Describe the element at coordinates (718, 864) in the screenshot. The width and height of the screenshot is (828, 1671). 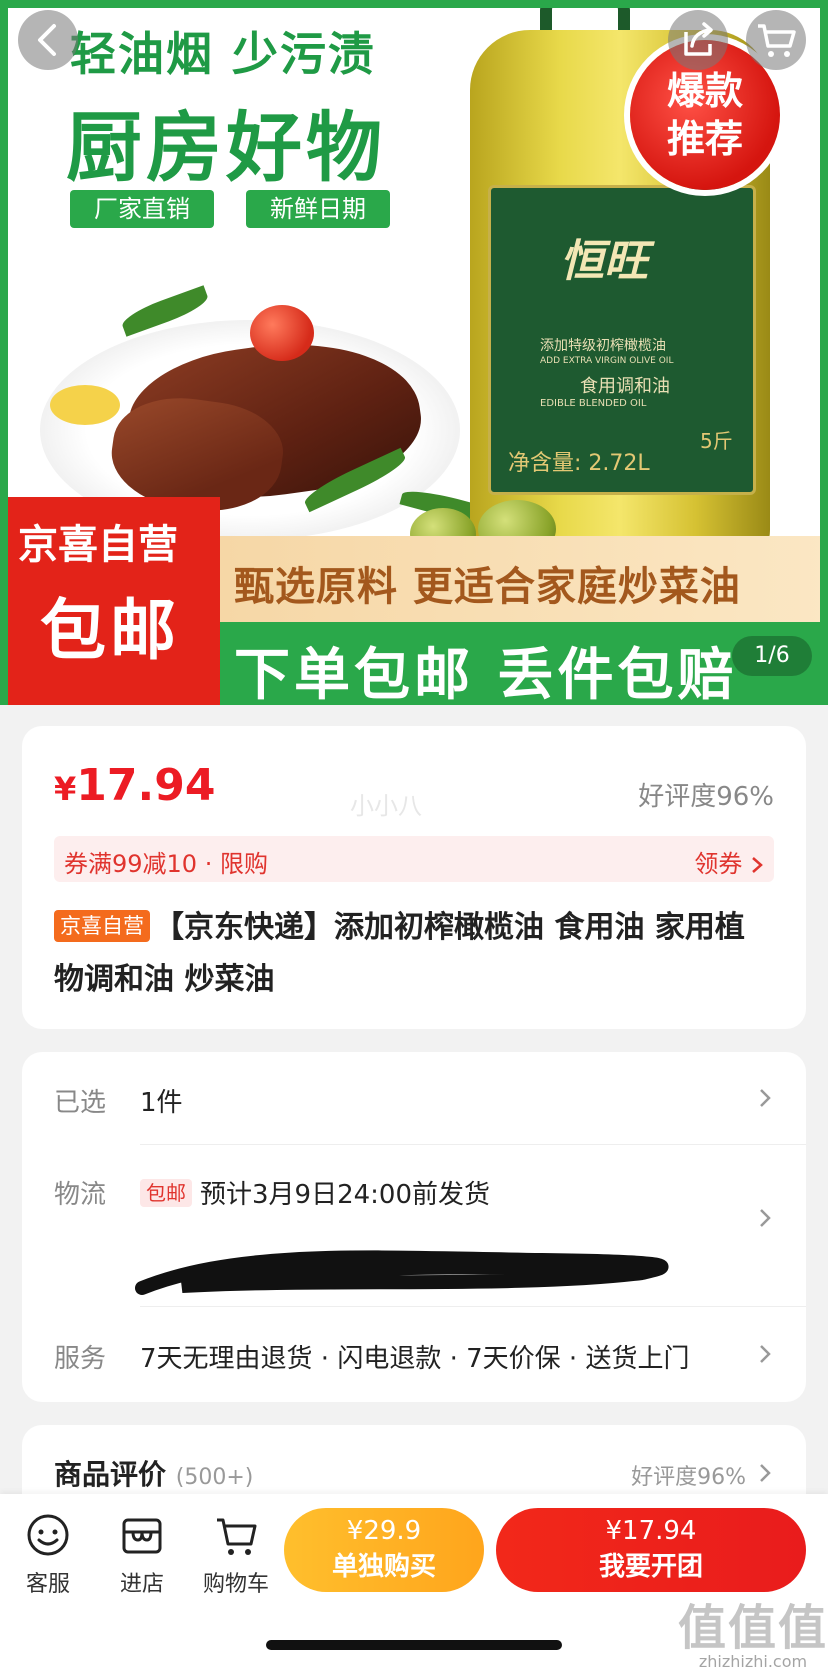
I see `get-coupon-label: 领券` at that location.